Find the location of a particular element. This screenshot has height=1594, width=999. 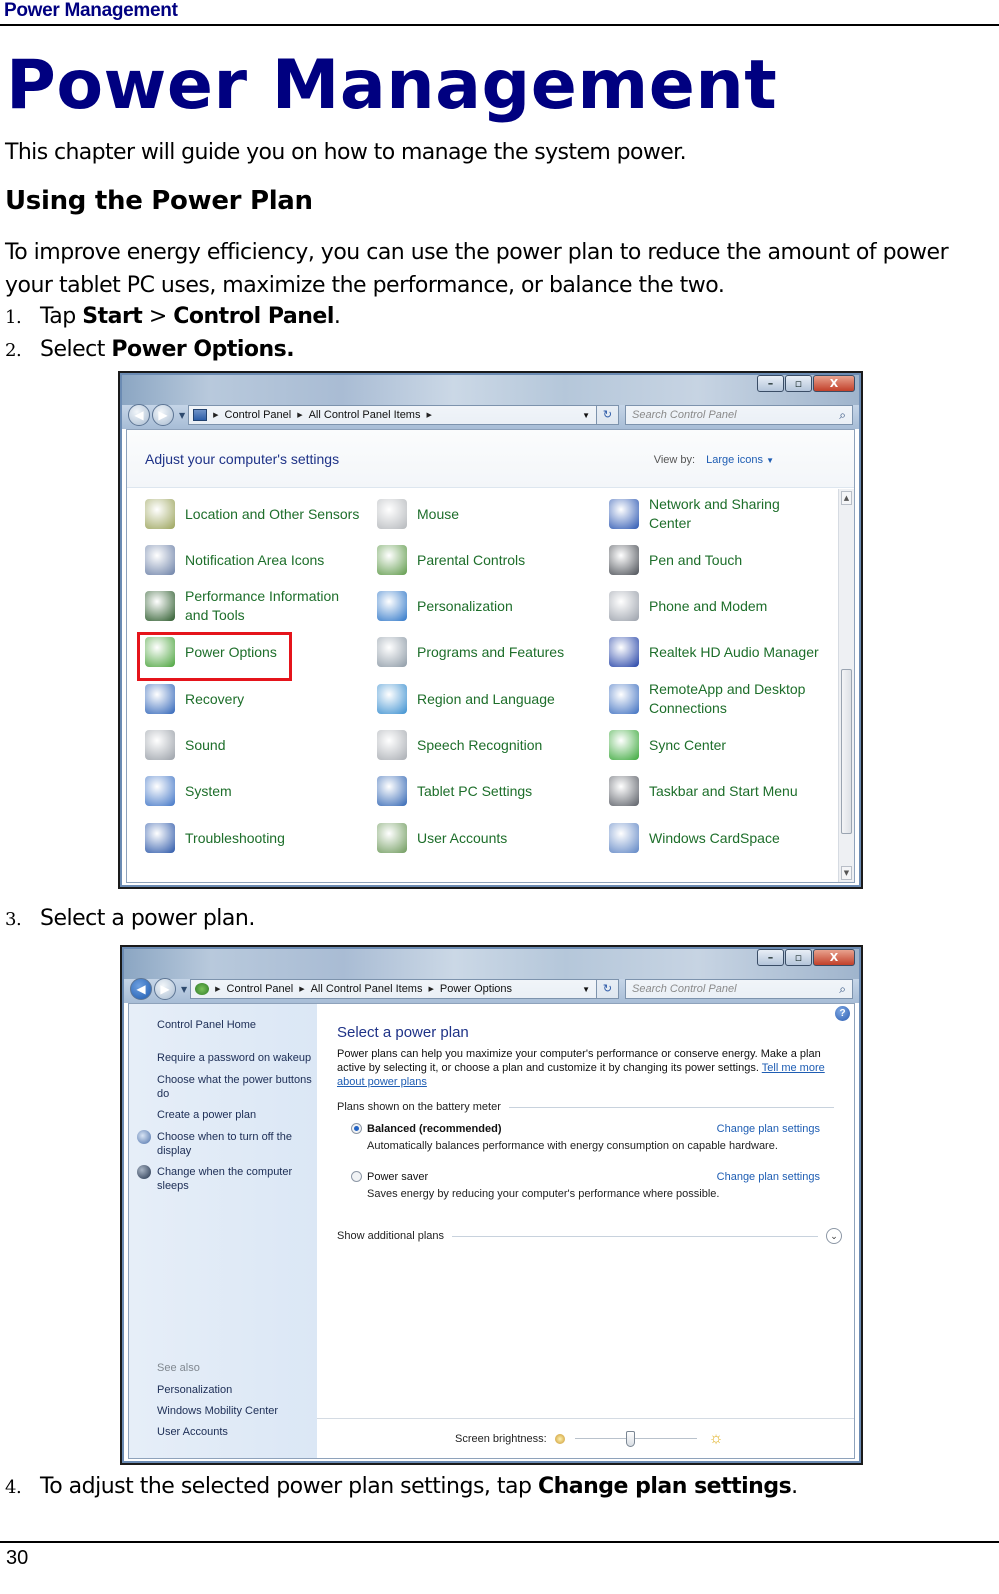

control-panel-item: Personalization is located at coordinates (445, 606).